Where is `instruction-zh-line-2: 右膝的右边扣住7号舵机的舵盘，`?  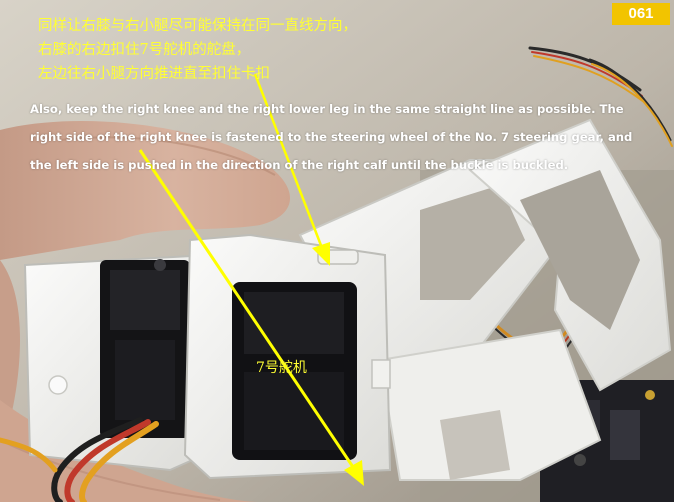
instruction-zh-line-2: 右膝的右边扣住7号舵机的舵盘， is located at coordinates (144, 50).